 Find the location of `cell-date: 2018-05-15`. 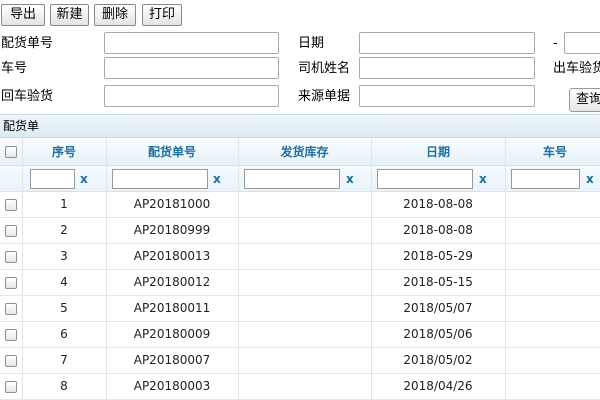

cell-date: 2018-05-15 is located at coordinates (438, 282).